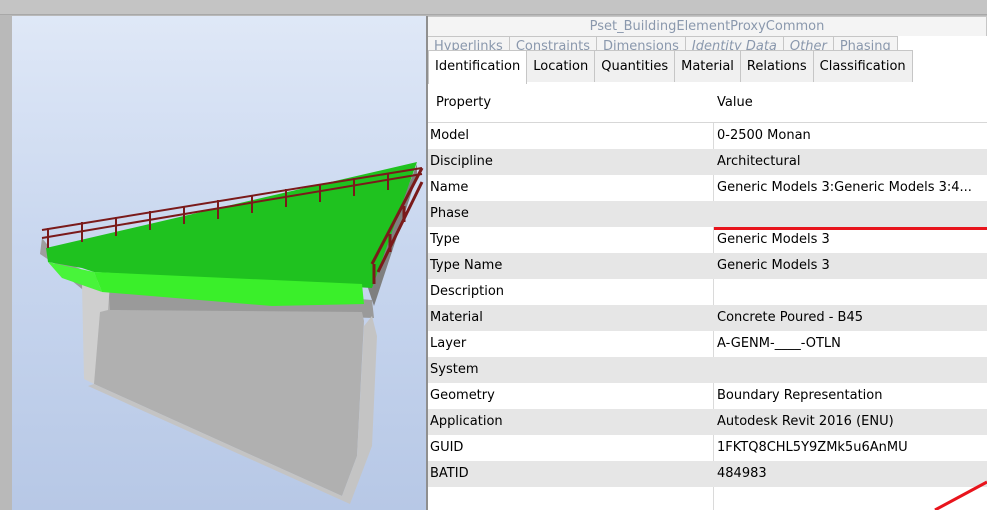 This screenshot has height=510, width=987. I want to click on property-value: 0-2500 Monan, so click(764, 135).